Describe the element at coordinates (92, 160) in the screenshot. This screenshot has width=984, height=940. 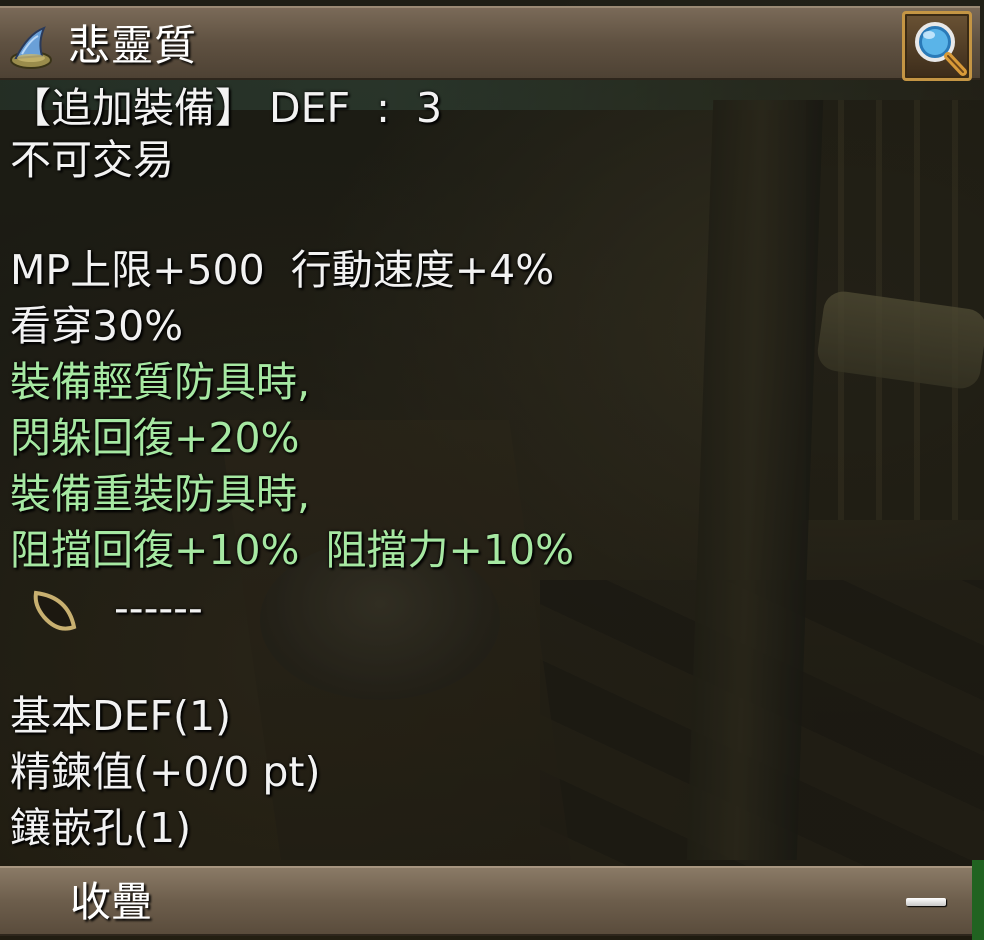
I see `untradeable-label: 不可交易` at that location.